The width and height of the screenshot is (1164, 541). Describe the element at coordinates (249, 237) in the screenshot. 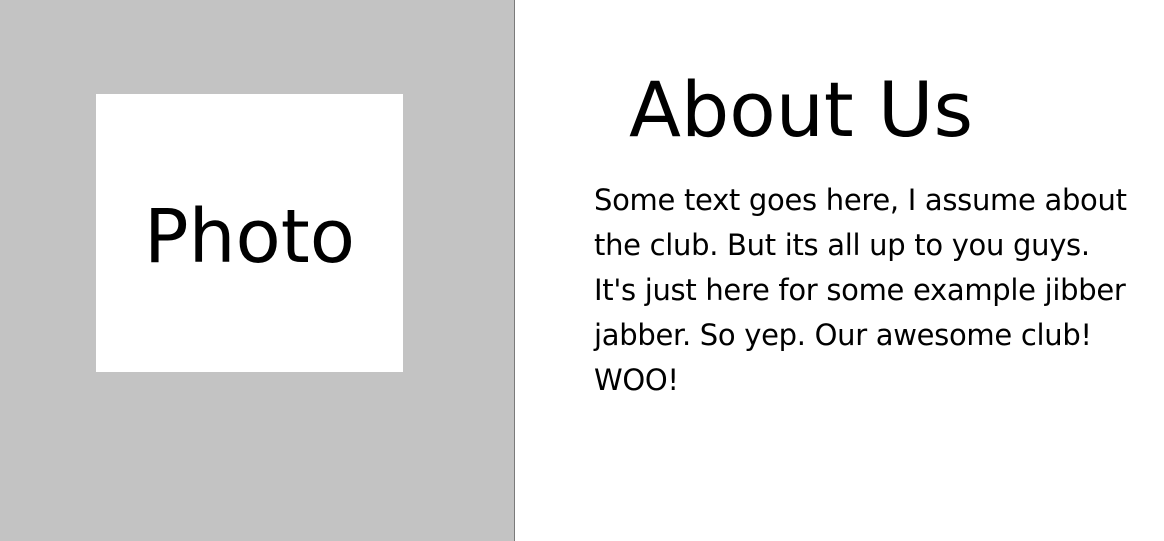

I see `photo-label: Photo` at that location.